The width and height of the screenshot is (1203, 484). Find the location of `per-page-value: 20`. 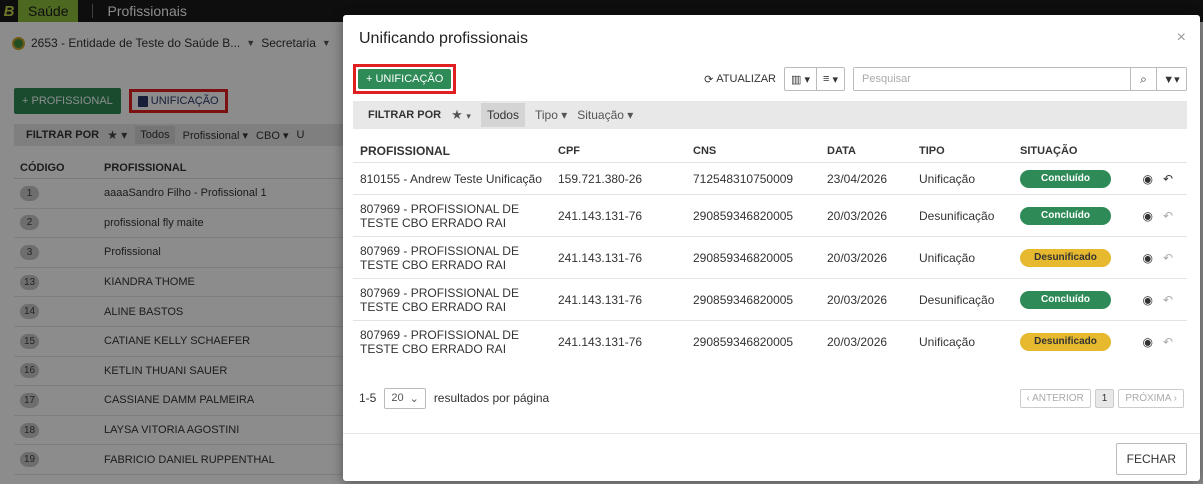

per-page-value: 20 is located at coordinates (397, 397).